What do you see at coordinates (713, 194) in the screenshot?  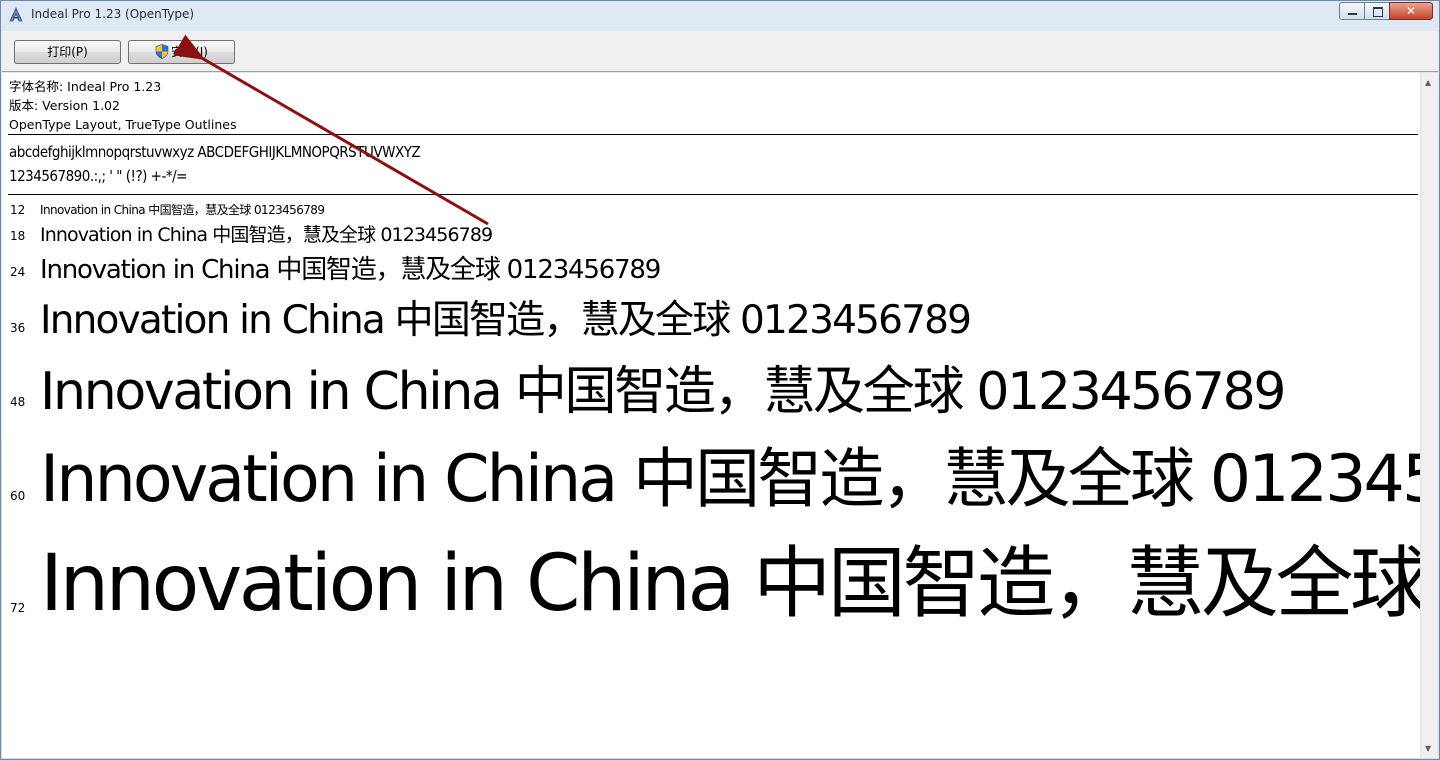 I see `divider-bottom` at bounding box center [713, 194].